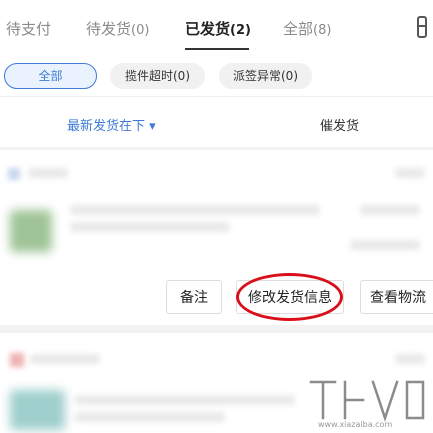  What do you see at coordinates (216, 76) in the screenshot?
I see `filter-chip-bar: 全部 揽件超时(0) 派签异常(0)` at bounding box center [216, 76].